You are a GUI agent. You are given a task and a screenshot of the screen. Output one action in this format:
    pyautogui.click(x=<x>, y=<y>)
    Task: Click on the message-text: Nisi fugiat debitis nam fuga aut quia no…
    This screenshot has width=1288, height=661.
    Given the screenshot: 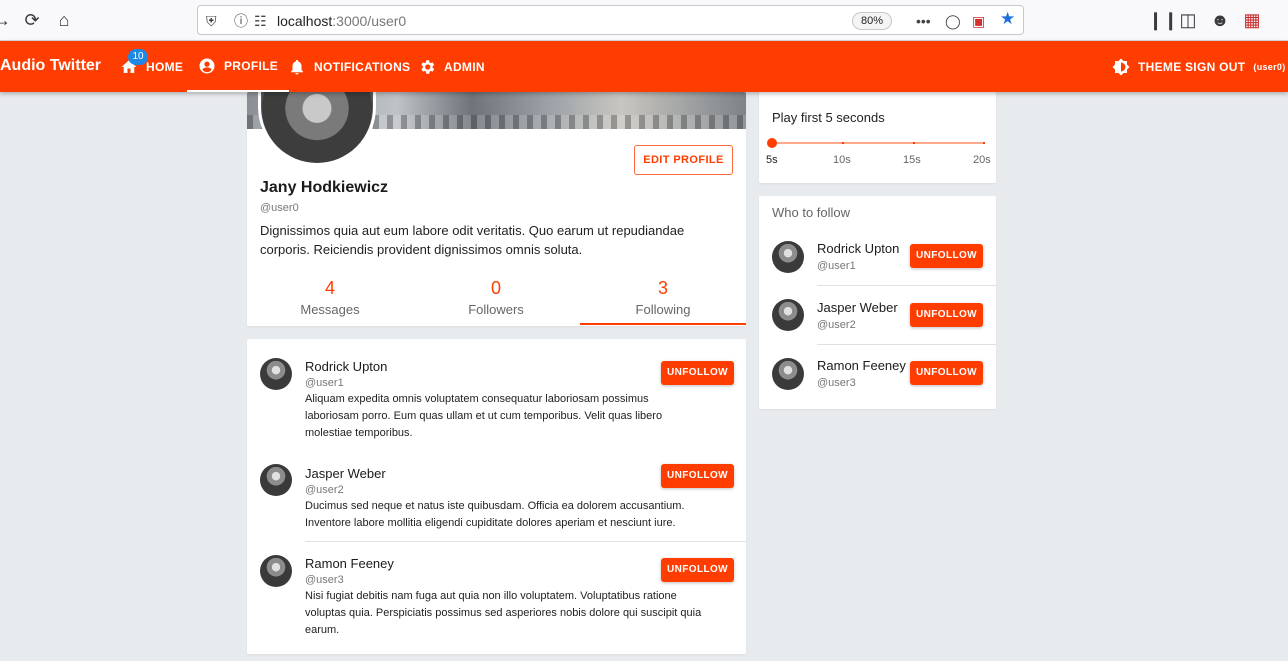 What is the action you would take?
    pyautogui.click(x=503, y=613)
    